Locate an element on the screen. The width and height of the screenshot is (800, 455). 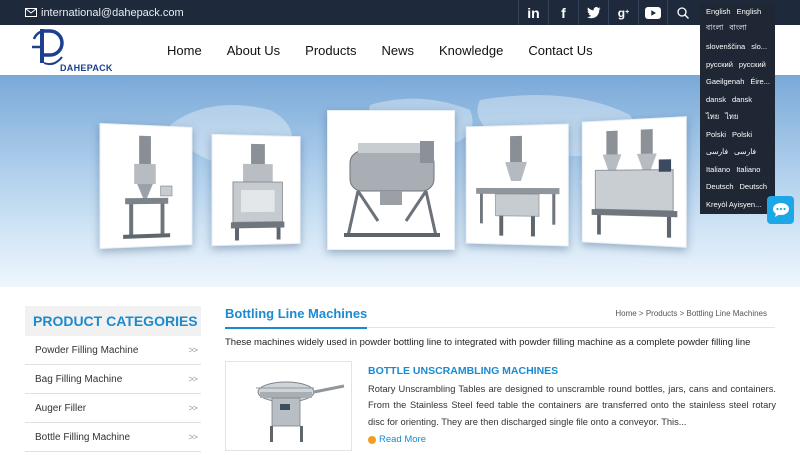
language-option: বাংলা বাংলা is located at coordinates (737, 30).